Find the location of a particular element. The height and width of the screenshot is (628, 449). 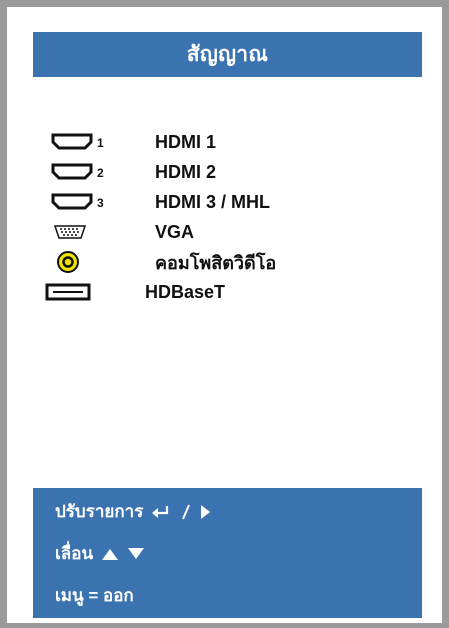

hdbaset-icon is located at coordinates (100, 292).